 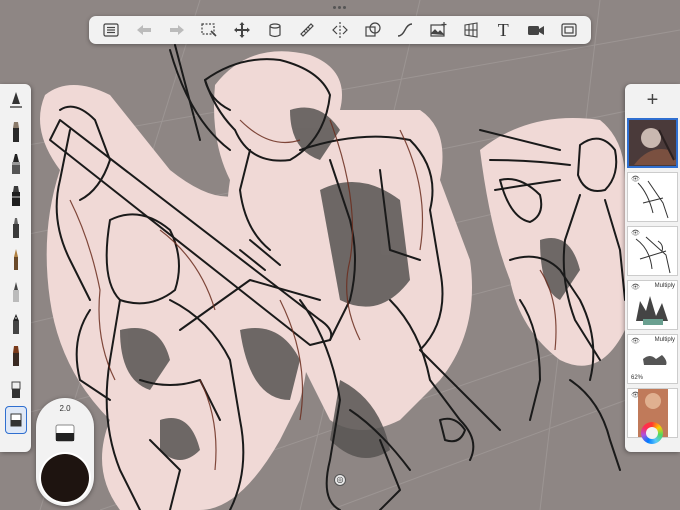 I want to click on add-layer-button: +, so click(x=652, y=100).